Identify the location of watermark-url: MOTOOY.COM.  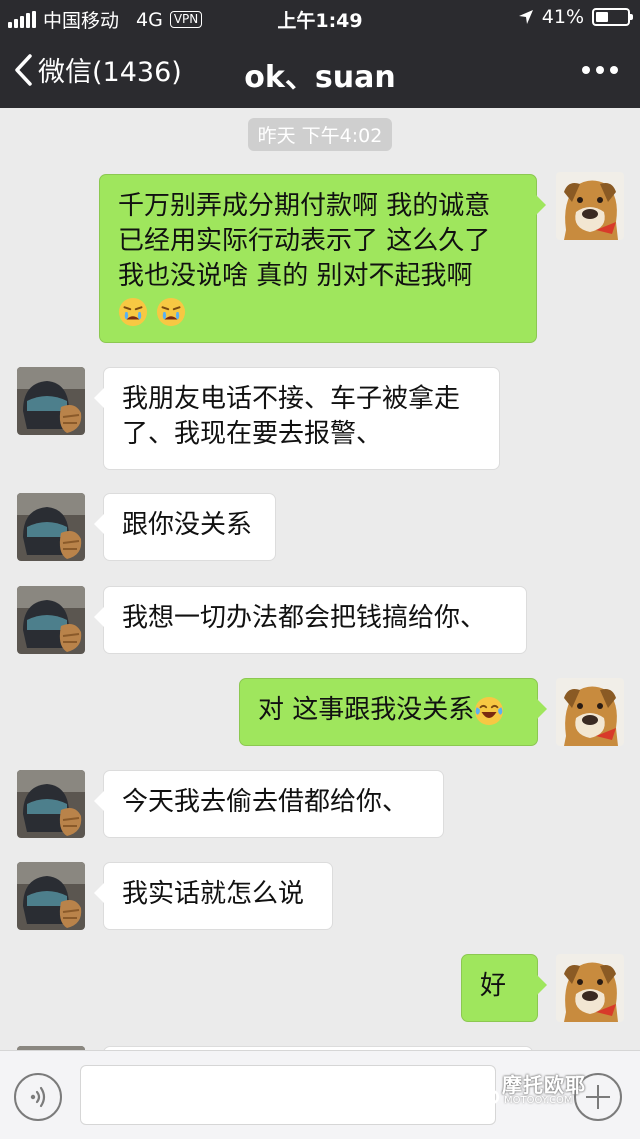
(538, 1100).